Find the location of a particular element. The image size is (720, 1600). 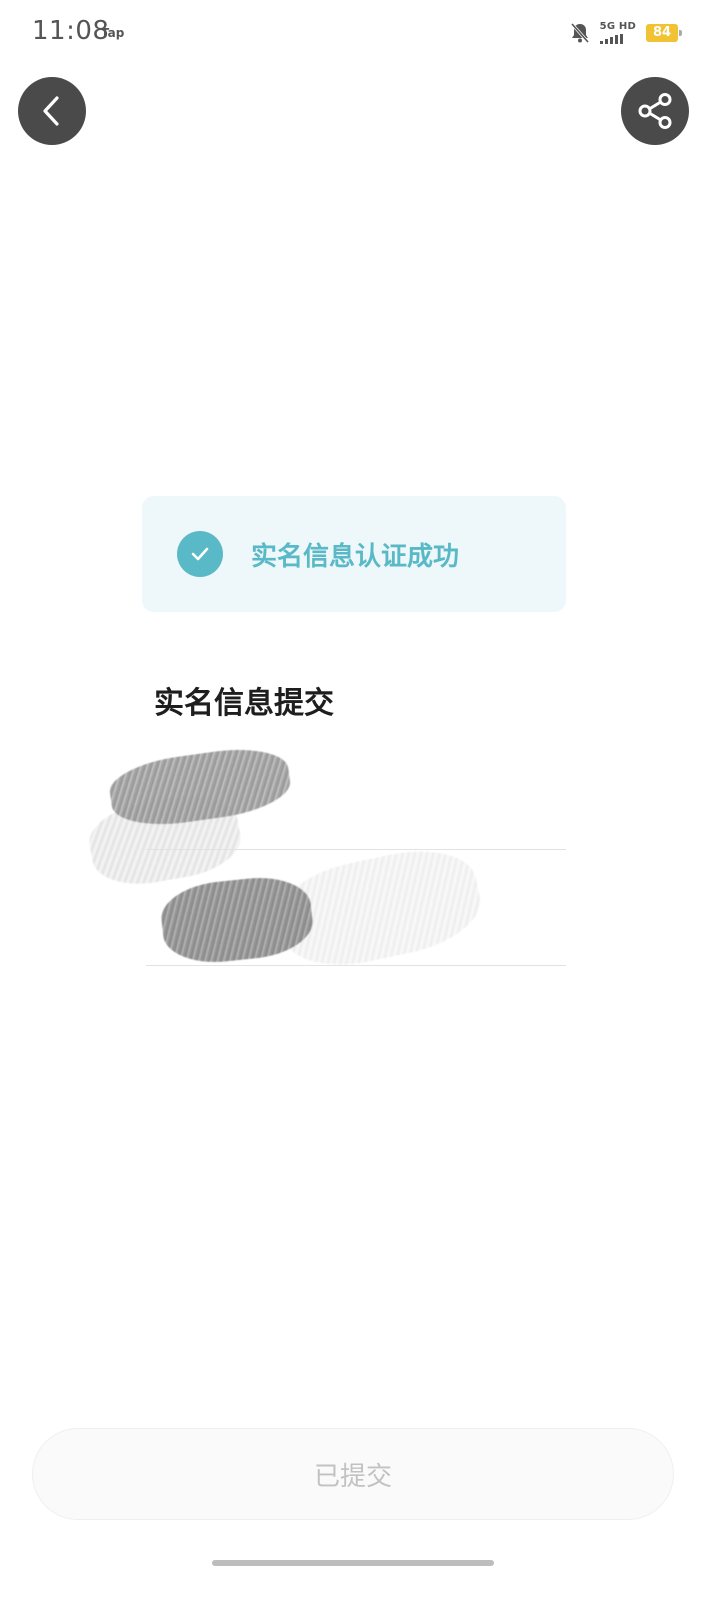

mute-bell-icon is located at coordinates (580, 33).